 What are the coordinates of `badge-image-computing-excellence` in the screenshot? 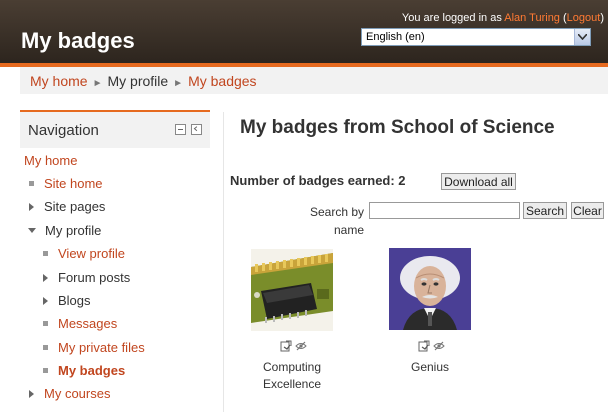 It's located at (292, 290).